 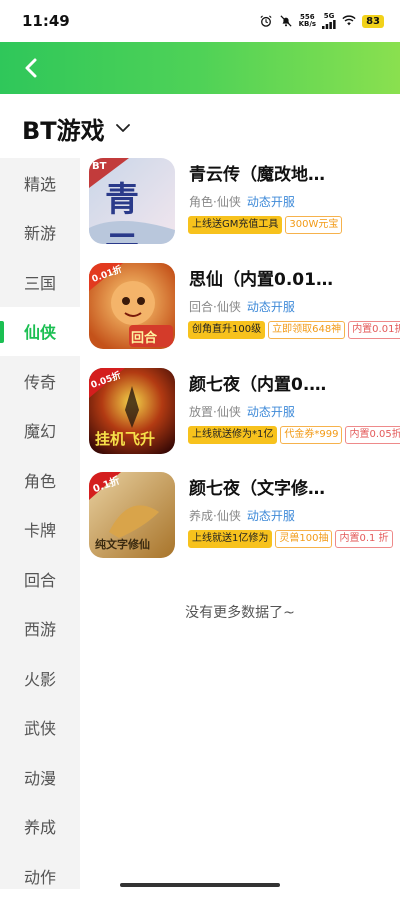 I want to click on status-bar: 11:49 556 KB/s 5G 83, so click(x=200, y=21).